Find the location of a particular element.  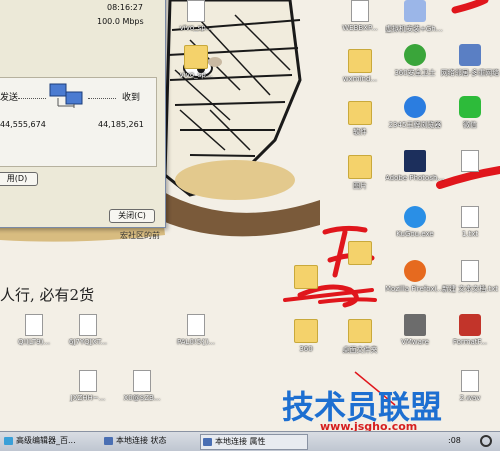

kugou-icon is located at coordinates (415, 217).